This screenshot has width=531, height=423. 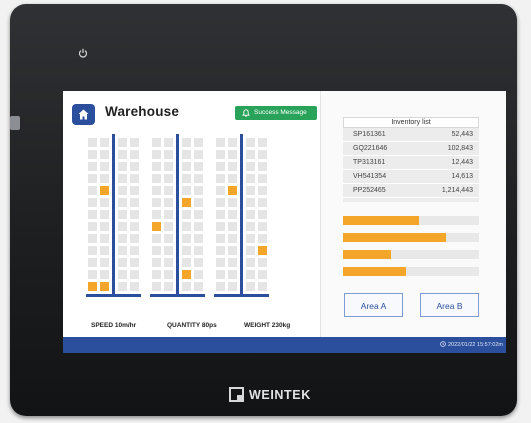 What do you see at coordinates (373, 305) in the screenshot?
I see `area-a-button: Area A` at bounding box center [373, 305].